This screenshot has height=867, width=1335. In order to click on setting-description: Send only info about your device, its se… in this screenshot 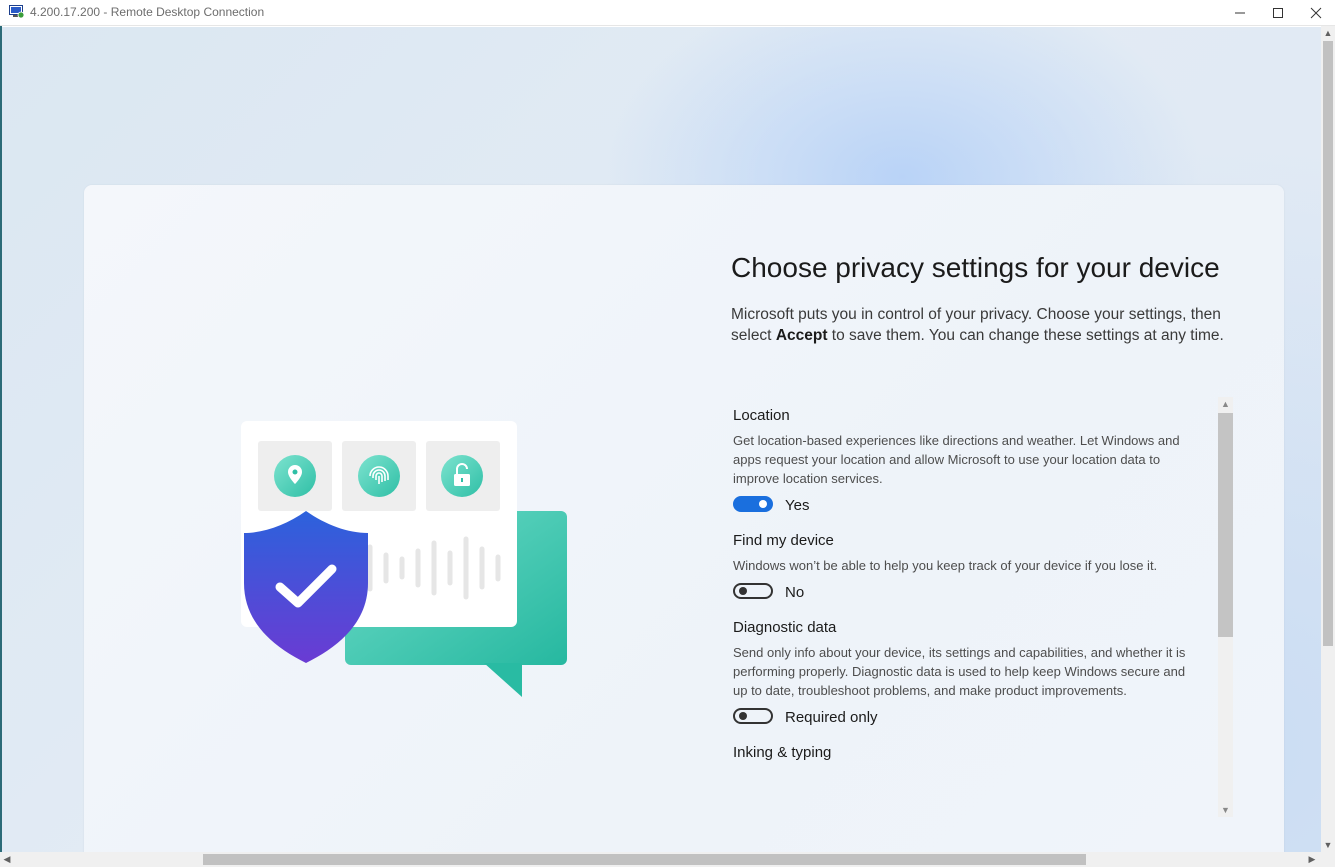, I will do `click(959, 671)`.